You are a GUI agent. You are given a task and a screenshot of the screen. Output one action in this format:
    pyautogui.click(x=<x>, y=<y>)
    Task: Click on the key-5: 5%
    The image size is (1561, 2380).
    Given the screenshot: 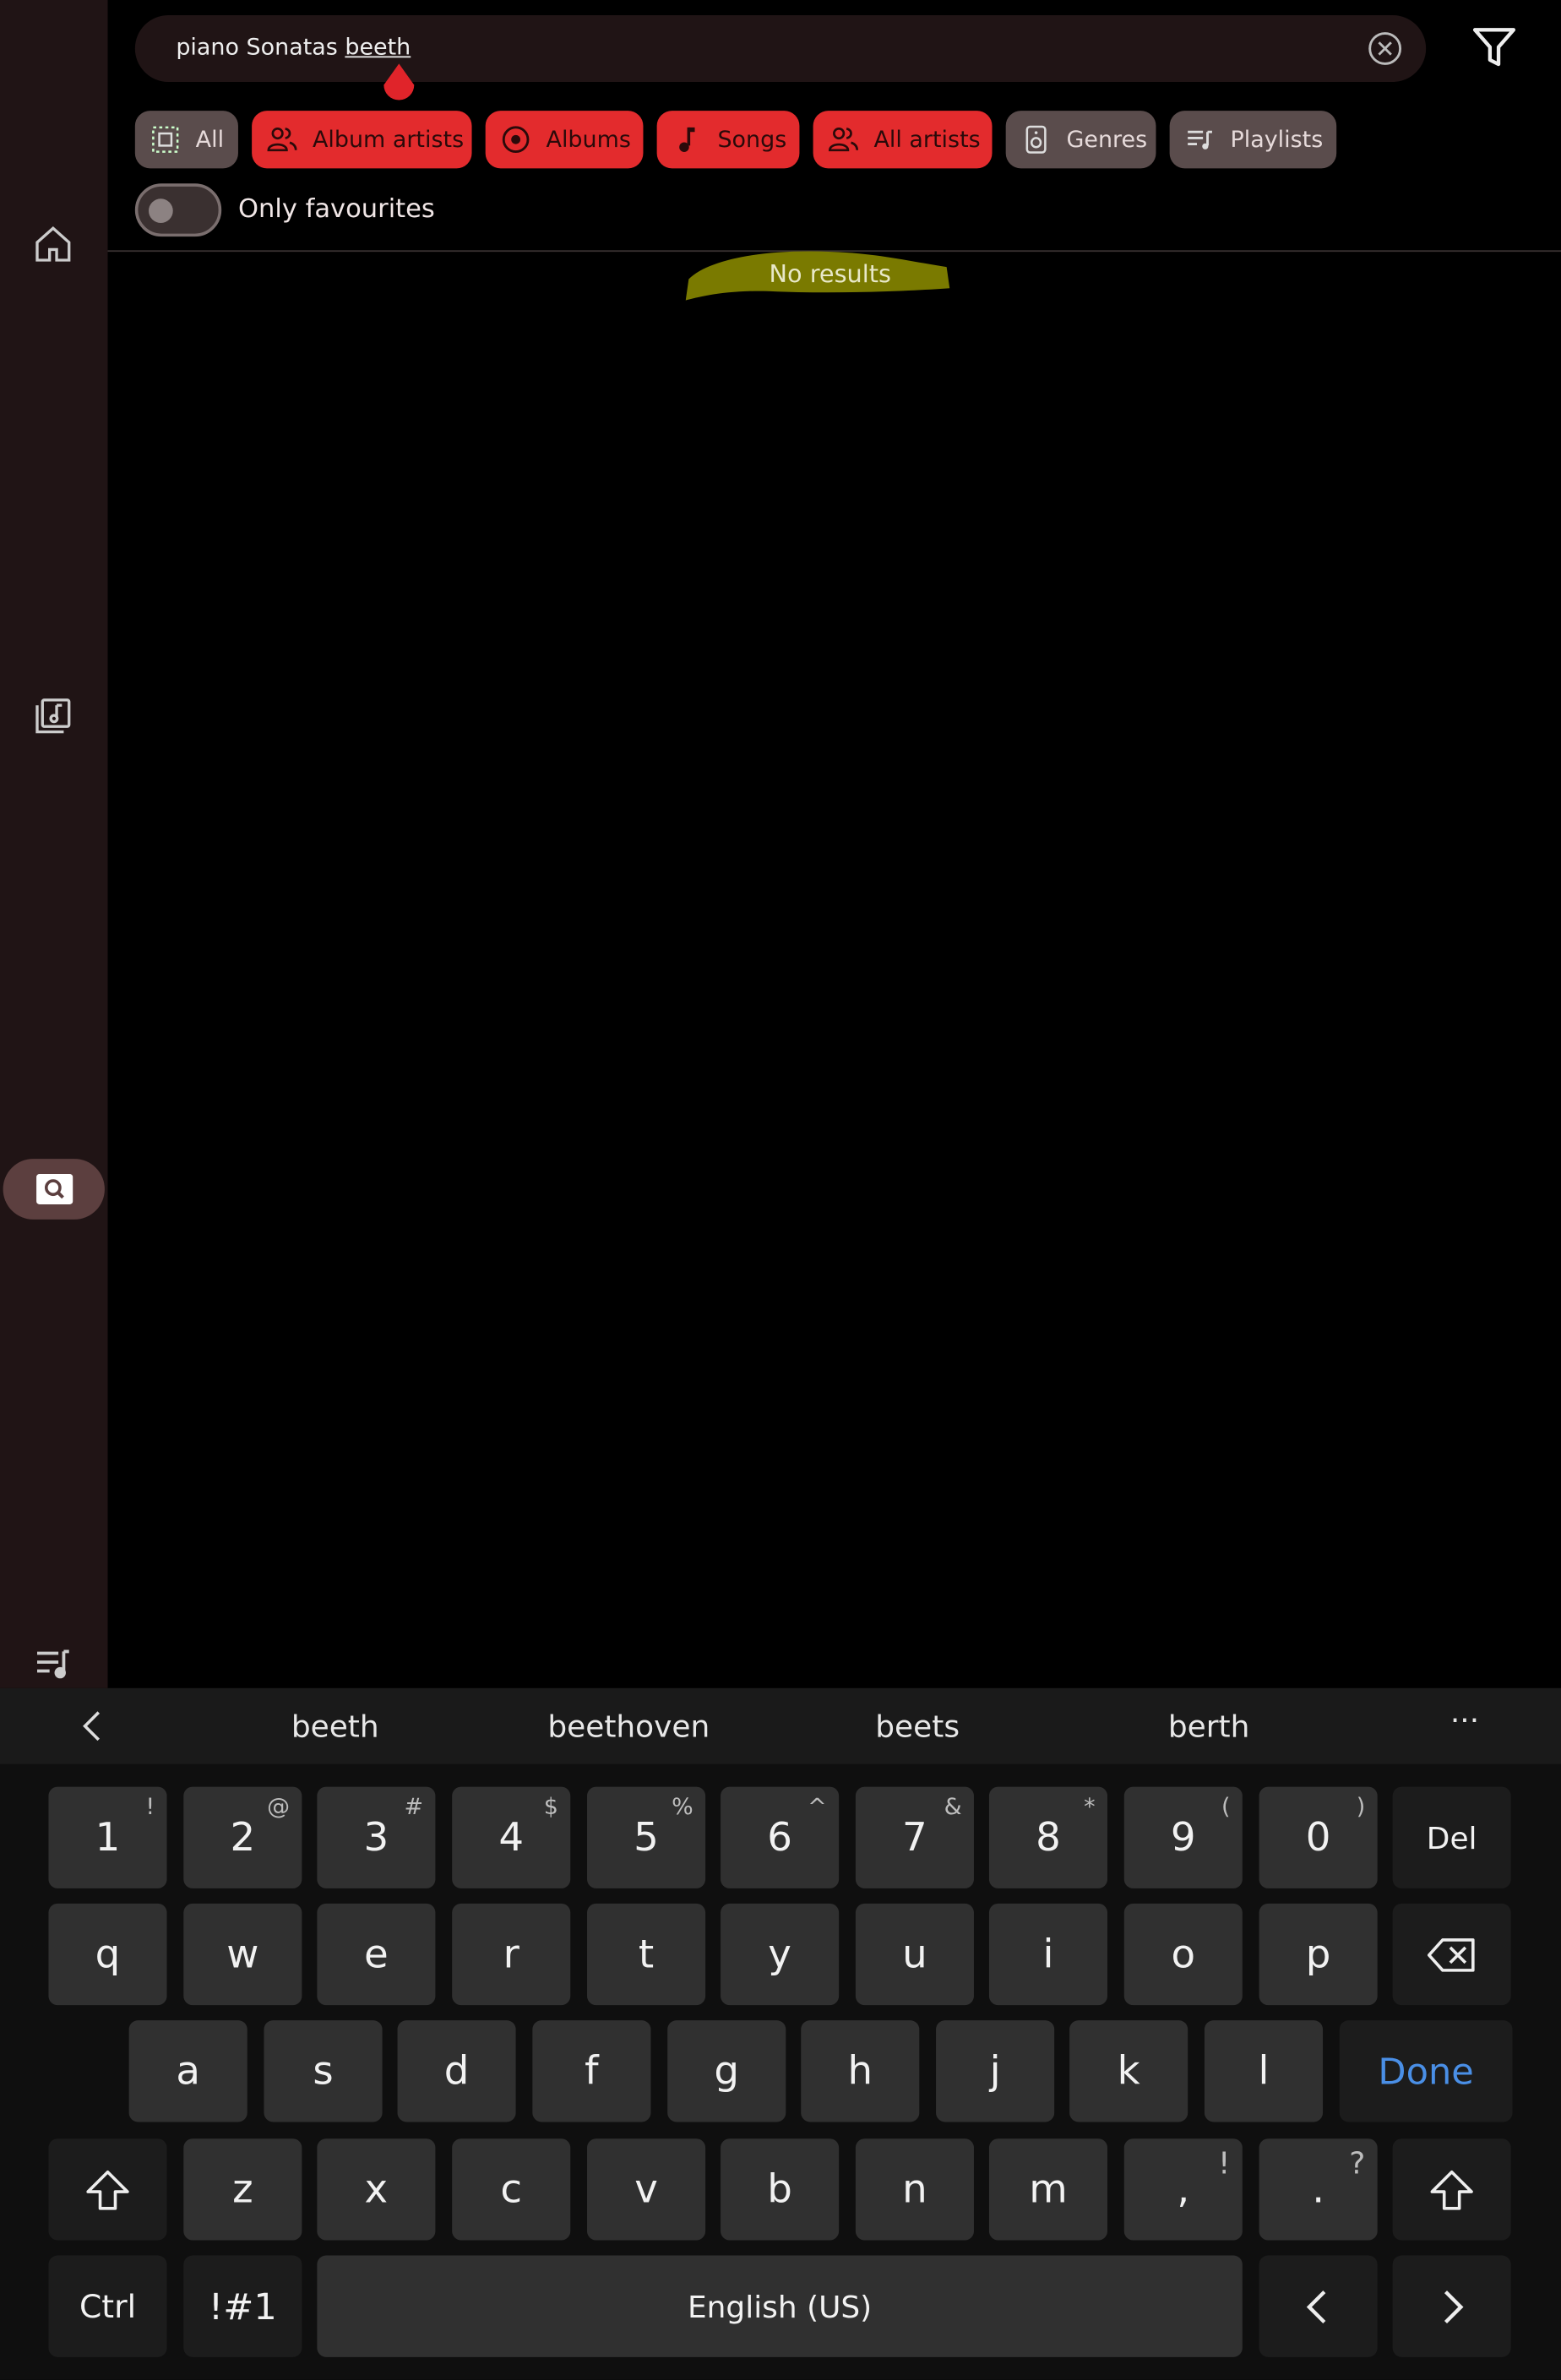 What is the action you would take?
    pyautogui.click(x=647, y=1837)
    